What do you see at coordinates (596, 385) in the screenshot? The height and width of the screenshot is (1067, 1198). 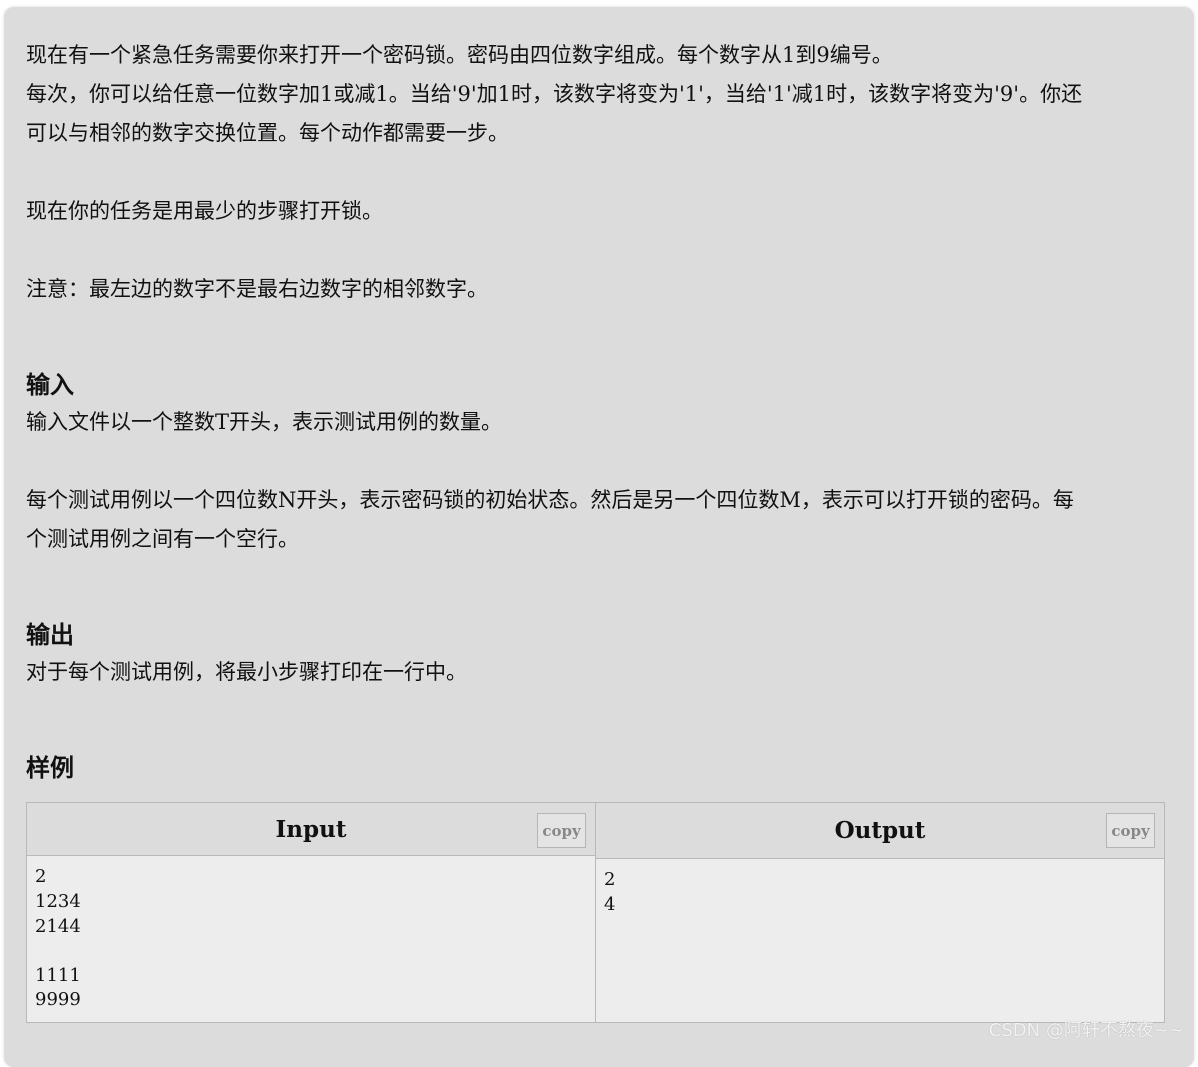 I see `input-heading: 输入` at bounding box center [596, 385].